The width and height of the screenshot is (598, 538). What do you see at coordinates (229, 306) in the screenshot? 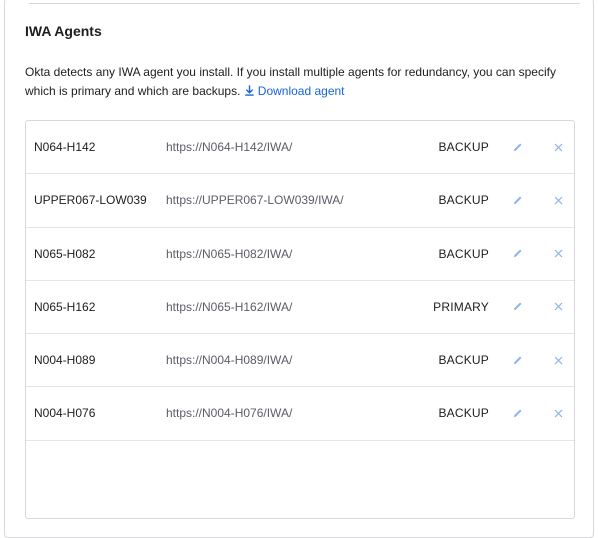
I see `agent-url: https://N065-H162/IWA/` at bounding box center [229, 306].